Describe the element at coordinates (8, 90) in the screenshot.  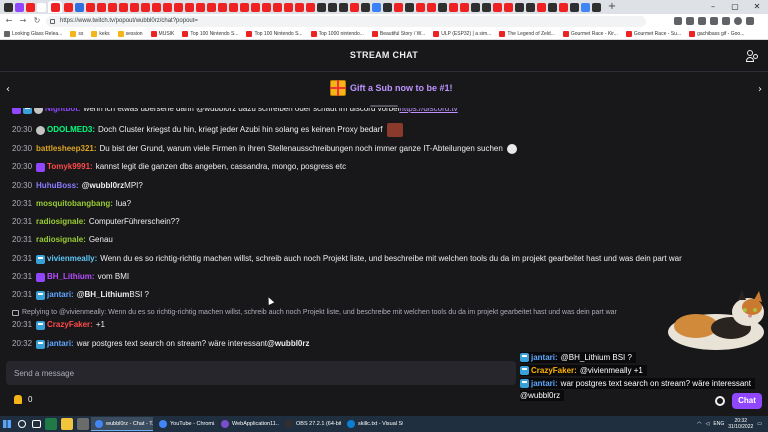
I see `chevron-left-icon: ‹` at that location.